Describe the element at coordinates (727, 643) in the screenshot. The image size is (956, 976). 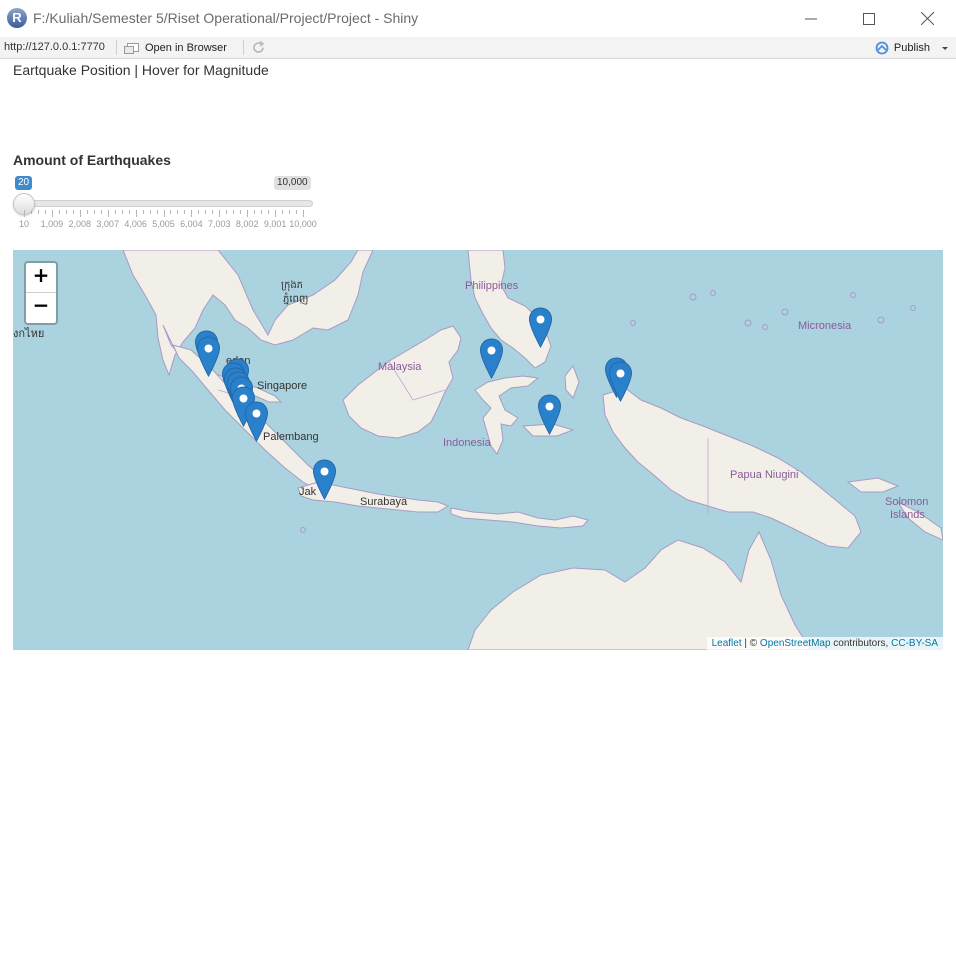
I see `leaflet-link: Leaflet` at that location.